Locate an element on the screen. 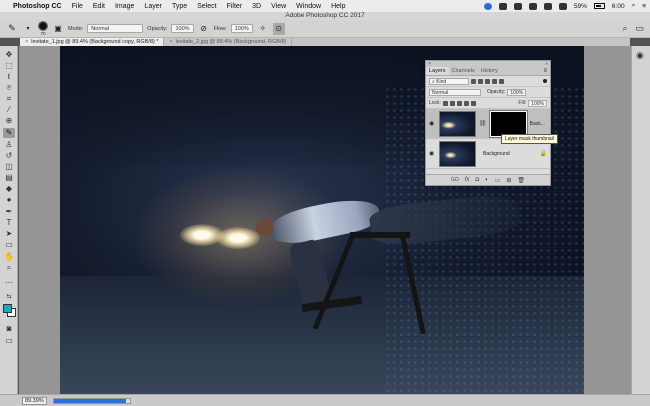 The height and width of the screenshot is (406, 650). screen-mode-icon: ▭ is located at coordinates (9, 341).